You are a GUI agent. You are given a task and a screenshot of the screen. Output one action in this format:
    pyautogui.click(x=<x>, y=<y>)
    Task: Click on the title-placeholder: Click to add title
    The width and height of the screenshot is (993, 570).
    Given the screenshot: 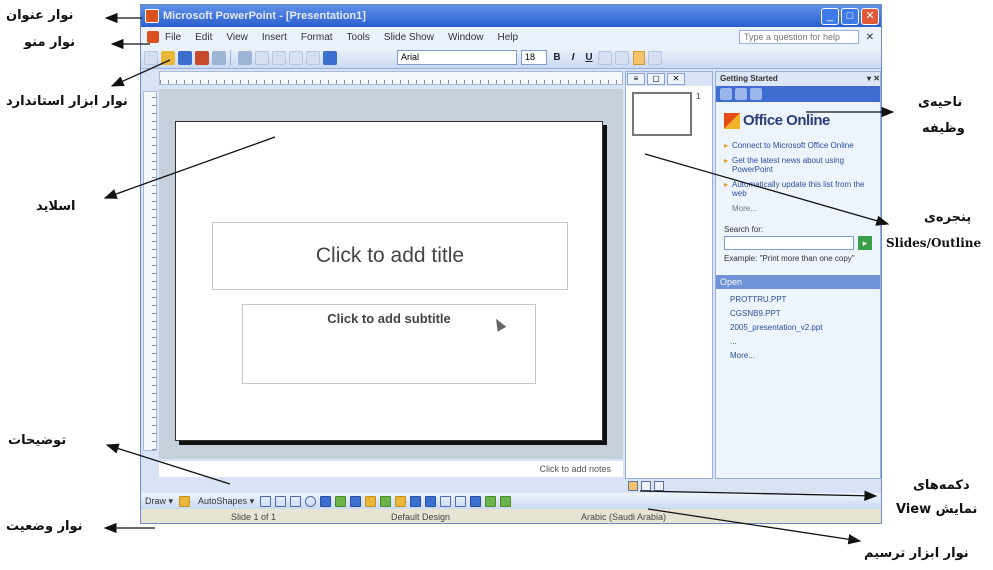 What is the action you would take?
    pyautogui.click(x=390, y=256)
    